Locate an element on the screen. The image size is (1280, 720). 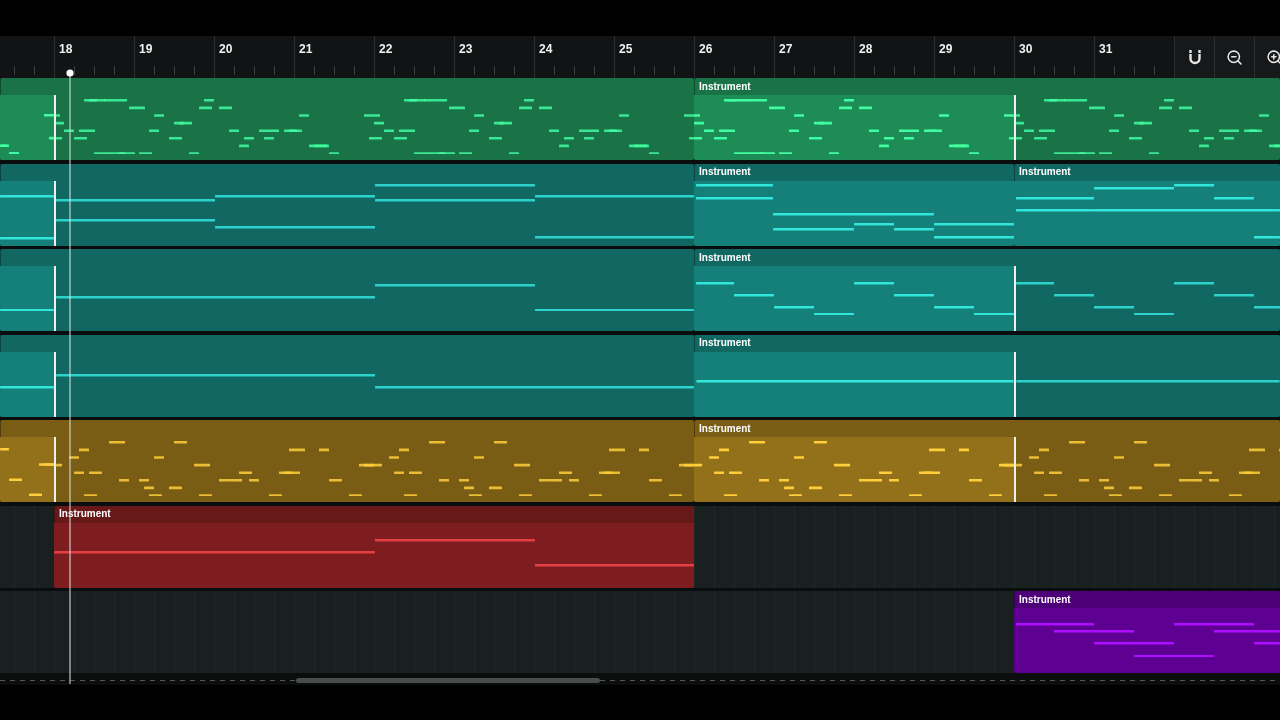
bar-number: 29 is located at coordinates (946, 49).